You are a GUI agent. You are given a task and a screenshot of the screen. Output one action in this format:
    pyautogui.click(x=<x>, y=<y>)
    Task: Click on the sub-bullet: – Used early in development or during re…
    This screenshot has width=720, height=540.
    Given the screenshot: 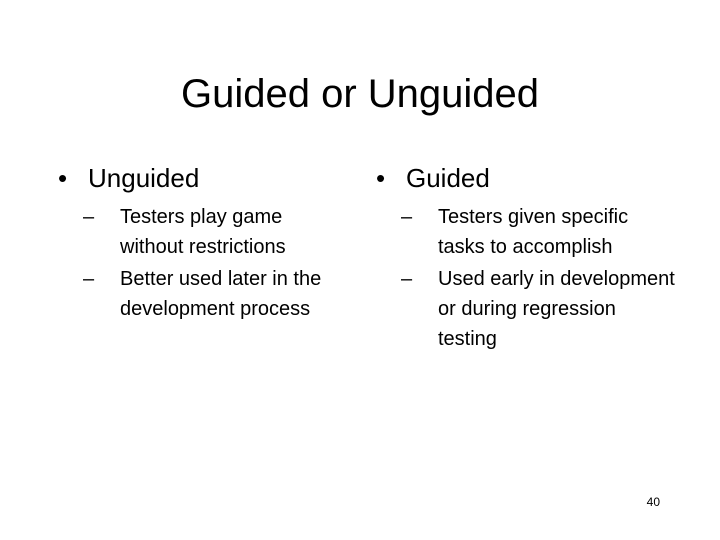 What is the action you would take?
    pyautogui.click(x=538, y=309)
    